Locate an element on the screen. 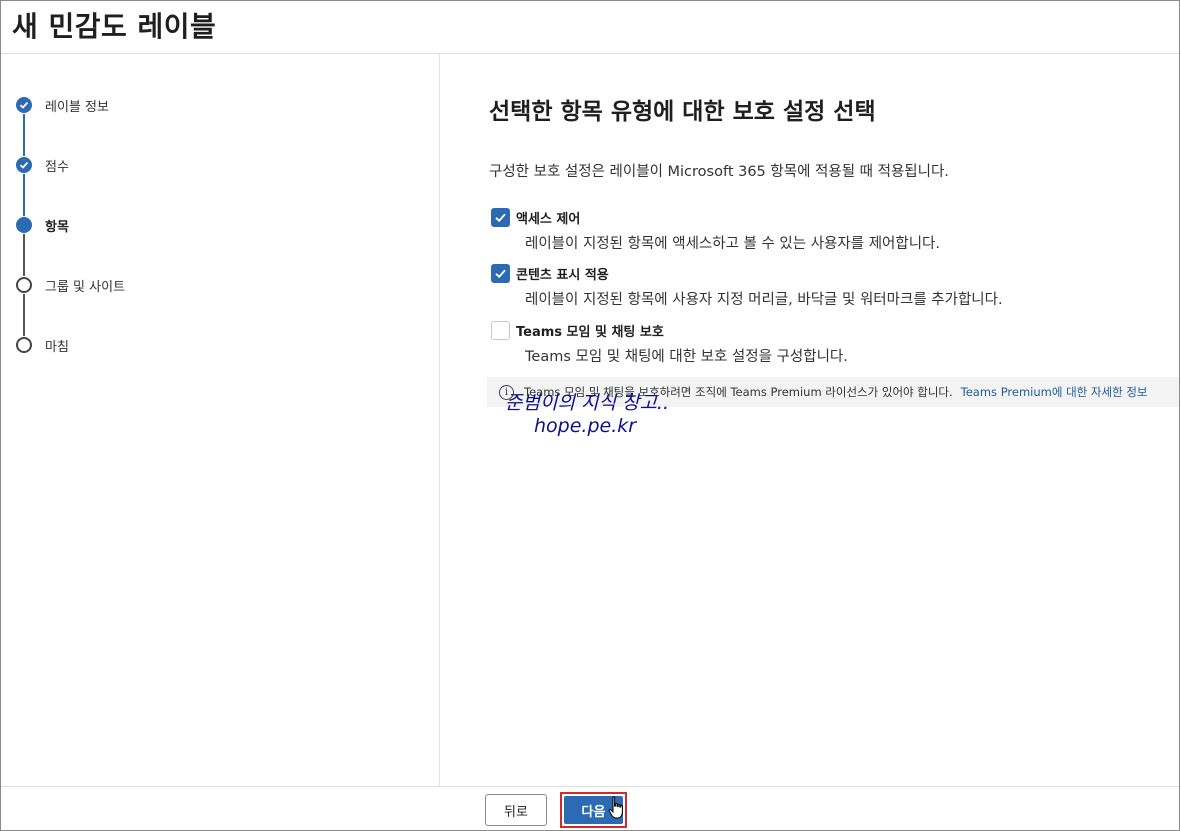  content-marking-checkbox is located at coordinates (500, 273).